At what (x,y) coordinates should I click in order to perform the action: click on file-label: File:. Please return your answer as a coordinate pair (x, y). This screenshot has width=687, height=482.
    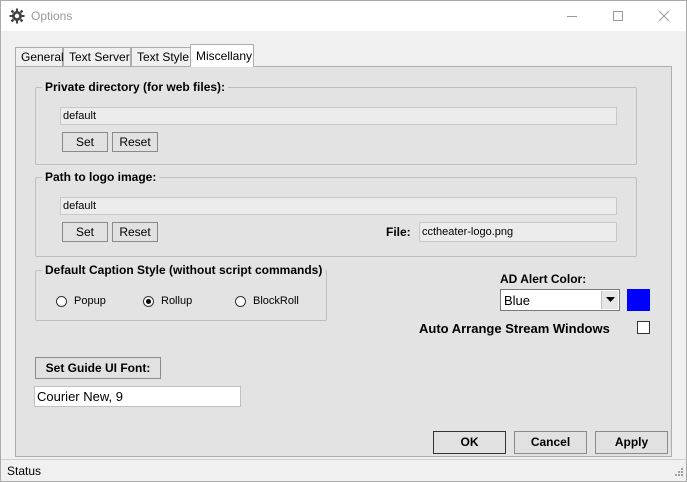
    Looking at the image, I should click on (398, 232).